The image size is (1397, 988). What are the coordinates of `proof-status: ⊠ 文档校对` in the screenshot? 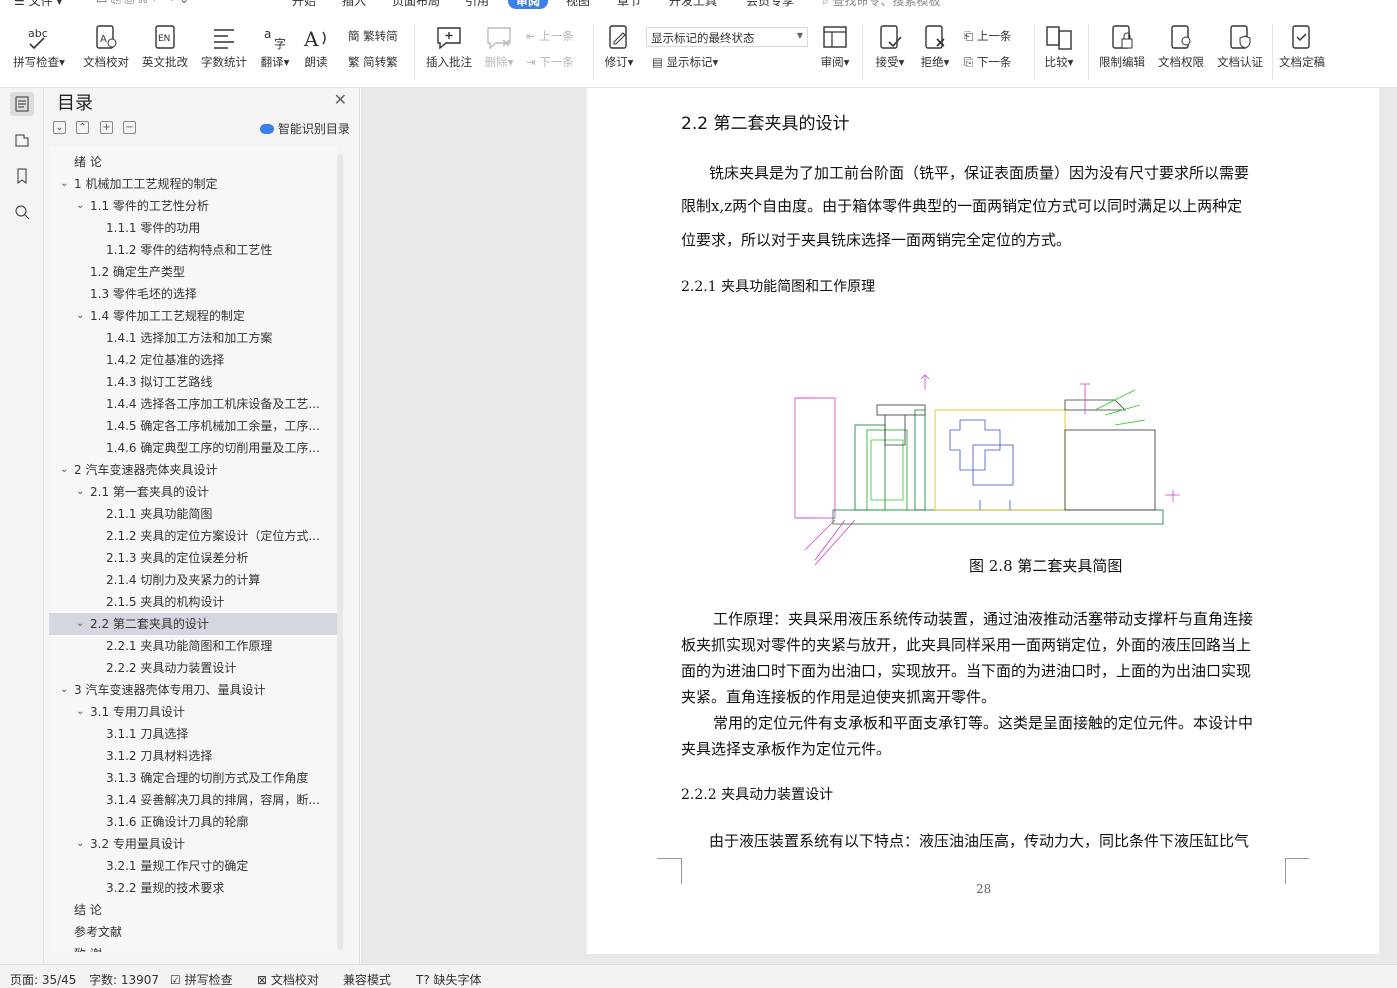 It's located at (288, 979).